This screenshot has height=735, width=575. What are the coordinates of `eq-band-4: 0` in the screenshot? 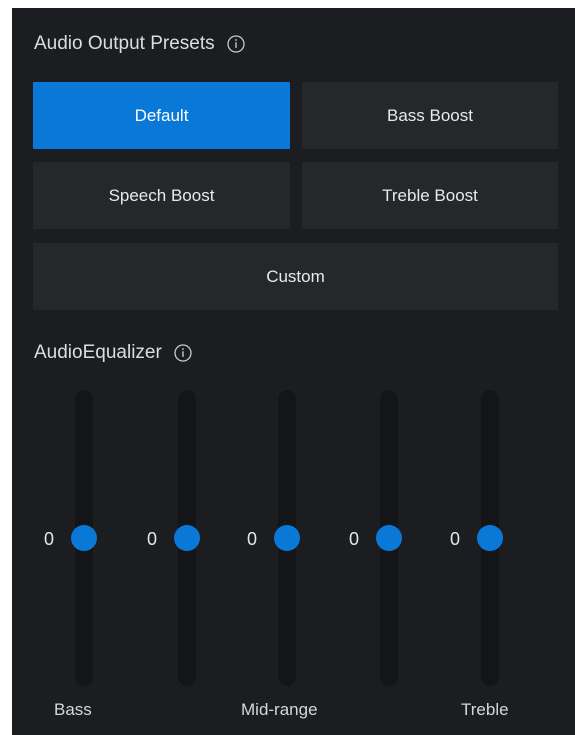 It's located at (370, 538).